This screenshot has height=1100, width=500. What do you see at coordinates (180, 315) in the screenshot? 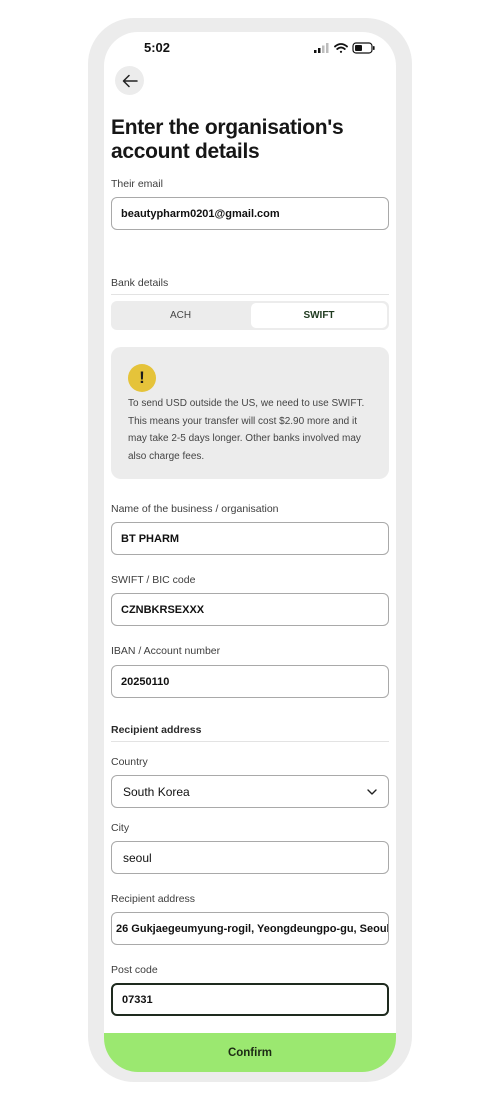
I see `tab-ach: ACH` at bounding box center [180, 315].